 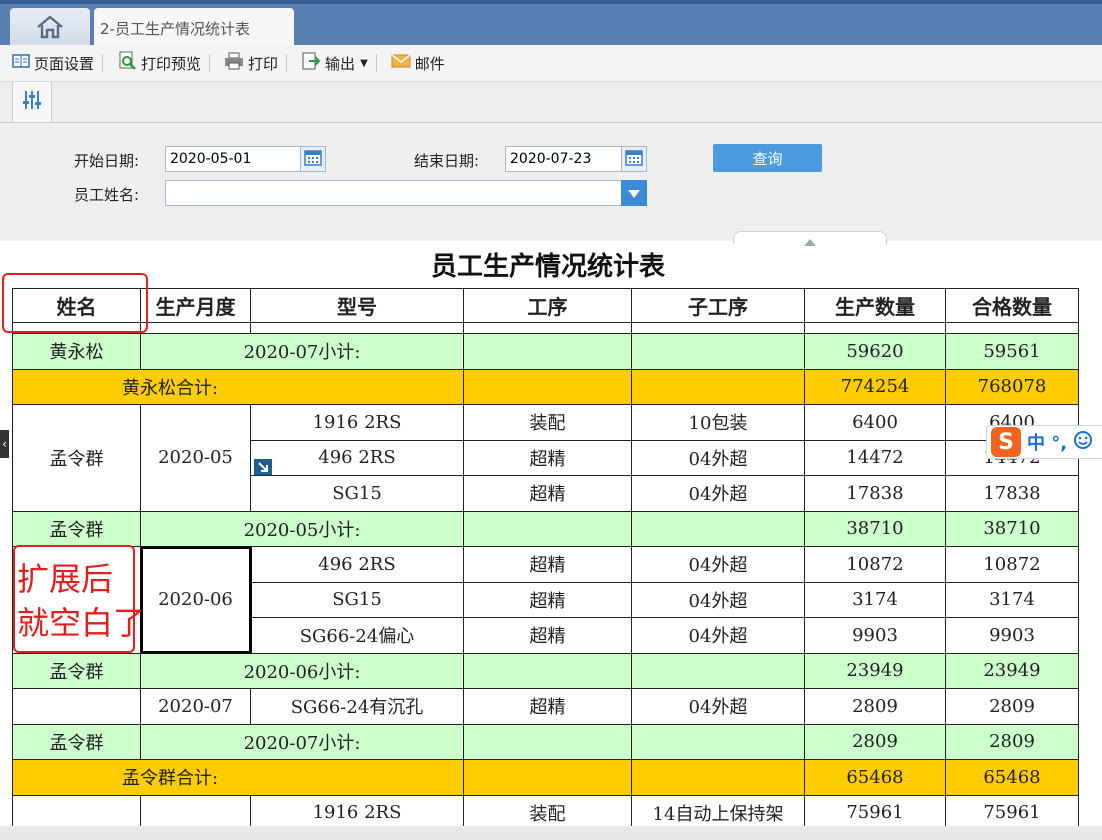 I want to click on header-subprocess: 子工序, so click(x=718, y=305).